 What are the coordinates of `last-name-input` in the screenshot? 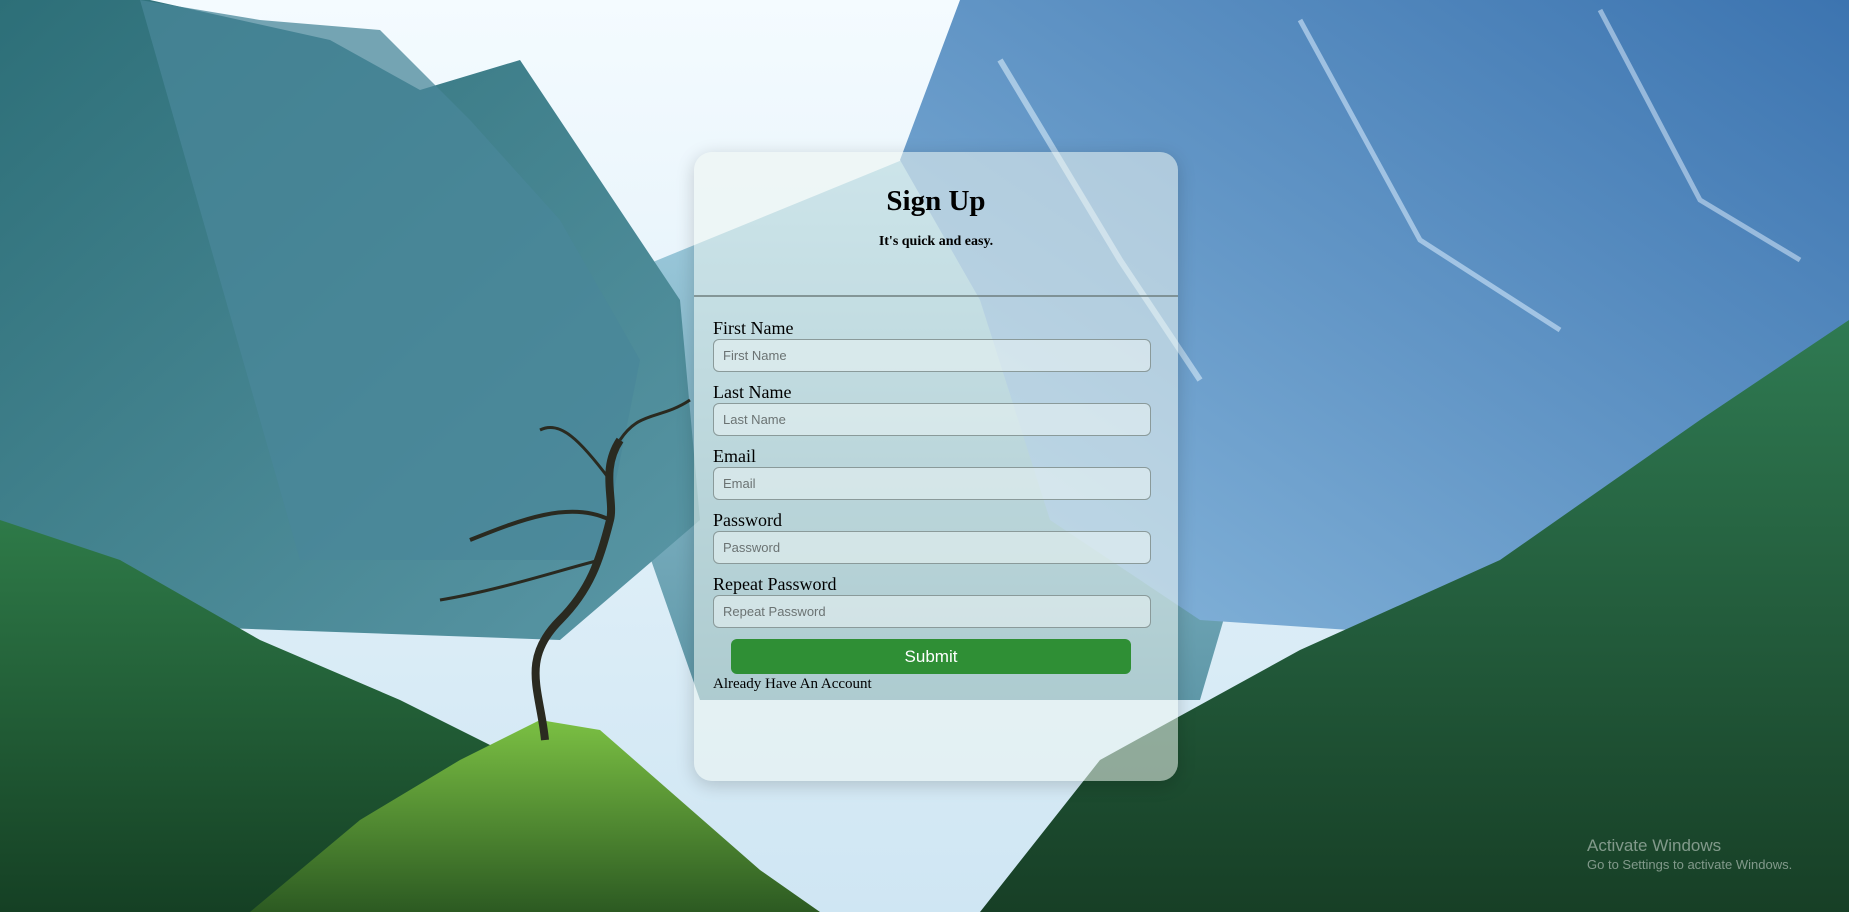 It's located at (932, 419).